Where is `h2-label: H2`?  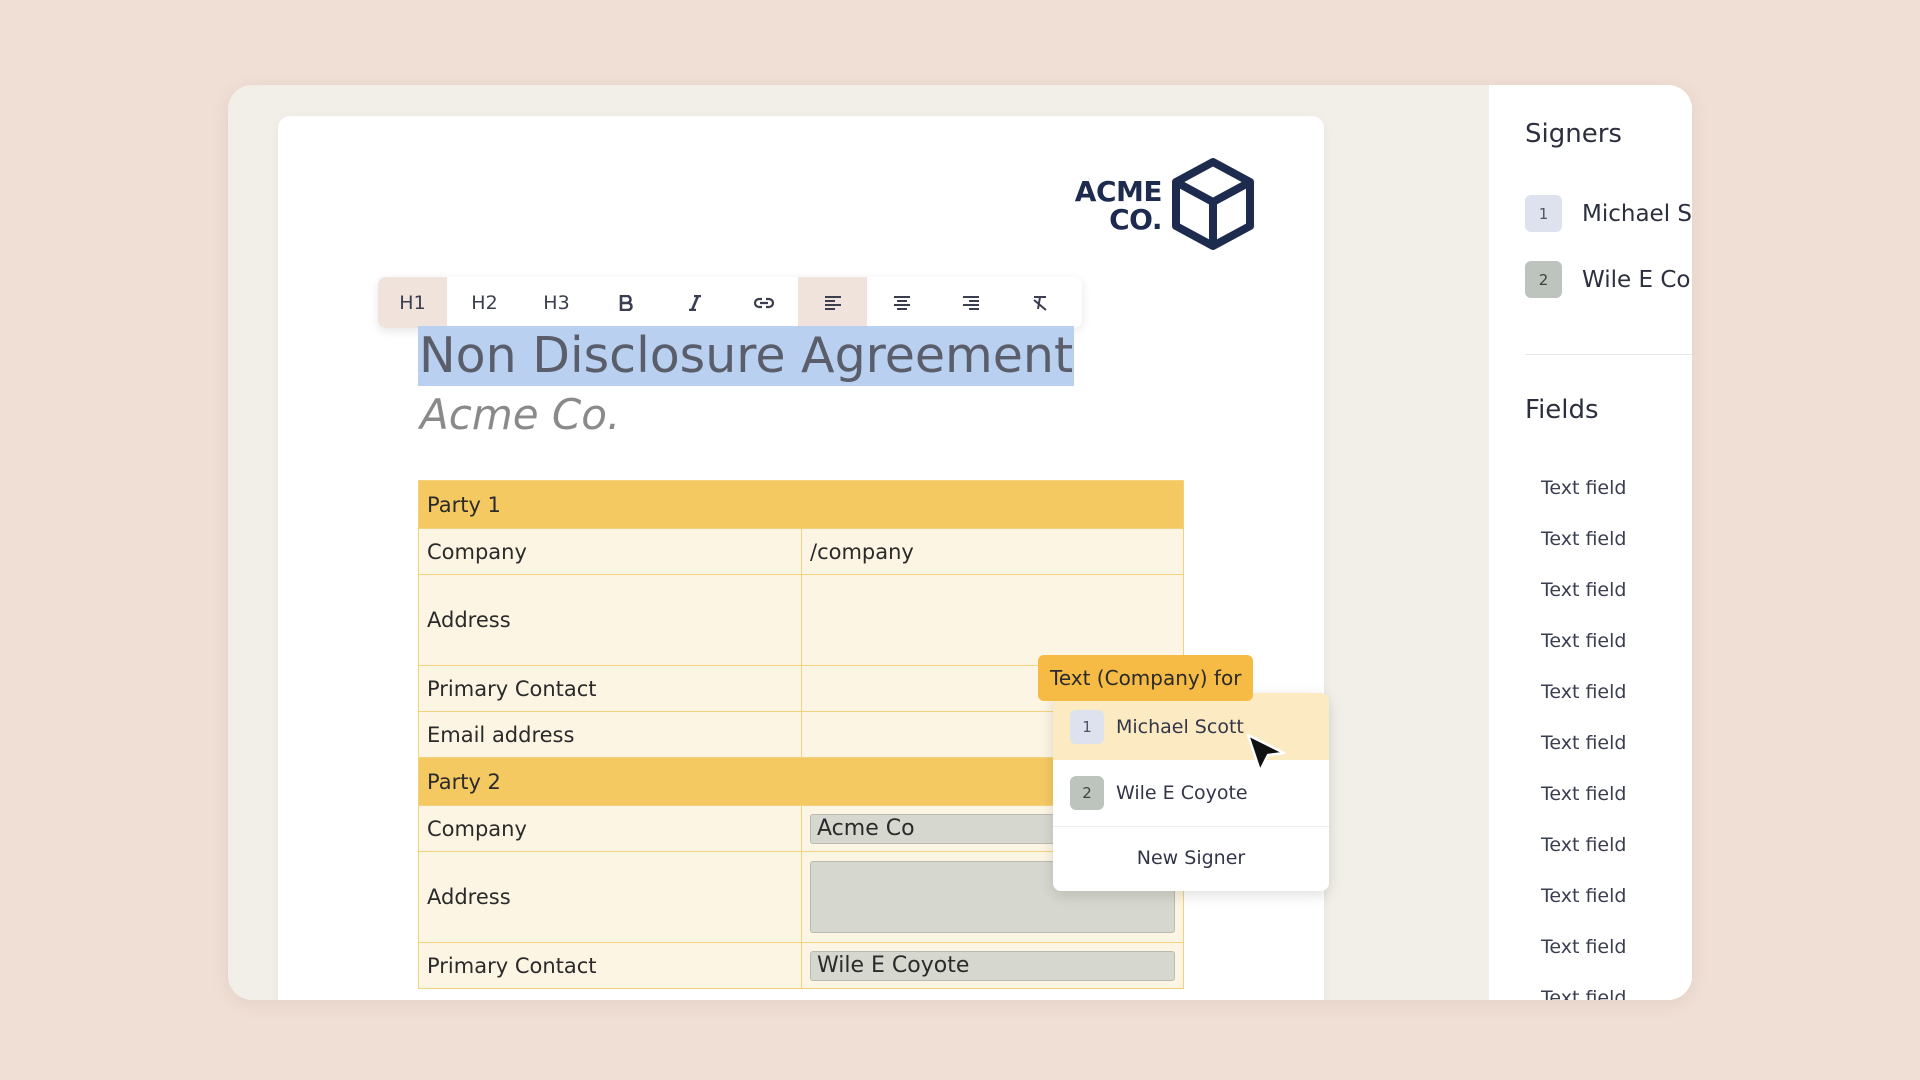 h2-label: H2 is located at coordinates (484, 302).